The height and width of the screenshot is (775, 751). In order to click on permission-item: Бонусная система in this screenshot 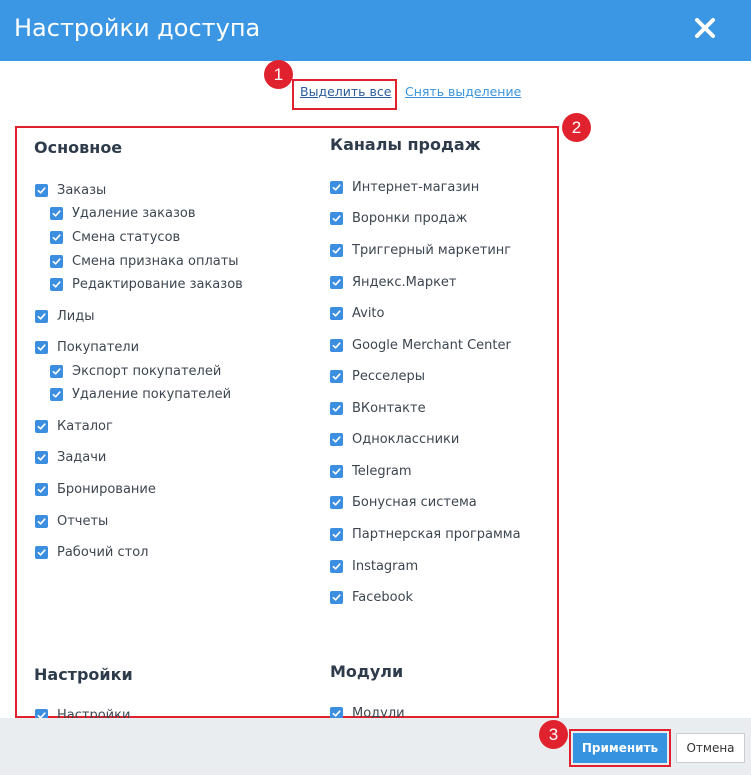, I will do `click(403, 502)`.